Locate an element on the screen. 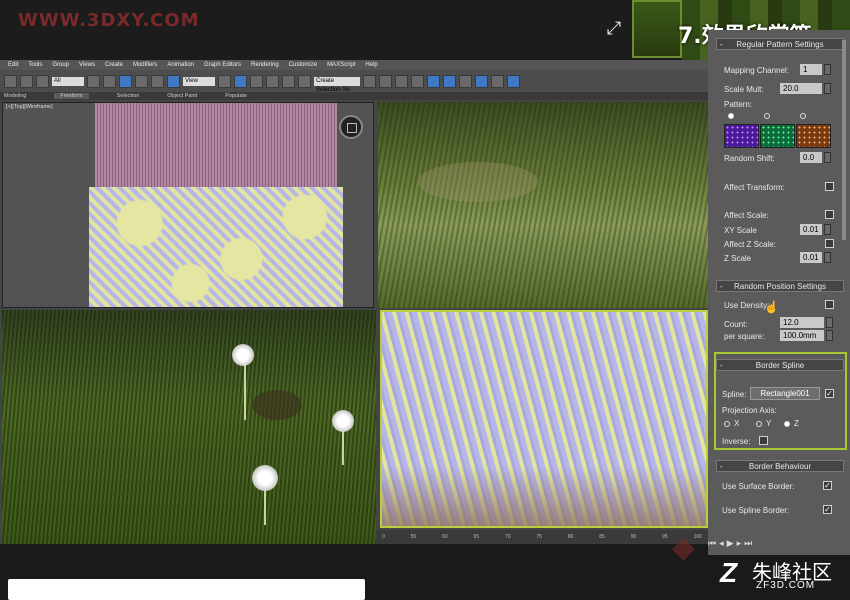 The width and height of the screenshot is (850, 600). menu-maxscript: MAXScript is located at coordinates (341, 65).